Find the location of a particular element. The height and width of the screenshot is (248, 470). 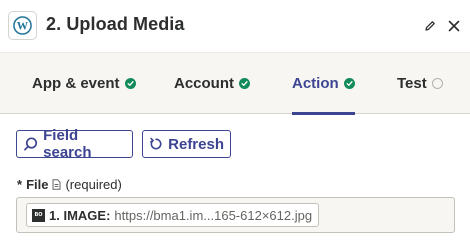

tab-app-event: App & event is located at coordinates (84, 83).